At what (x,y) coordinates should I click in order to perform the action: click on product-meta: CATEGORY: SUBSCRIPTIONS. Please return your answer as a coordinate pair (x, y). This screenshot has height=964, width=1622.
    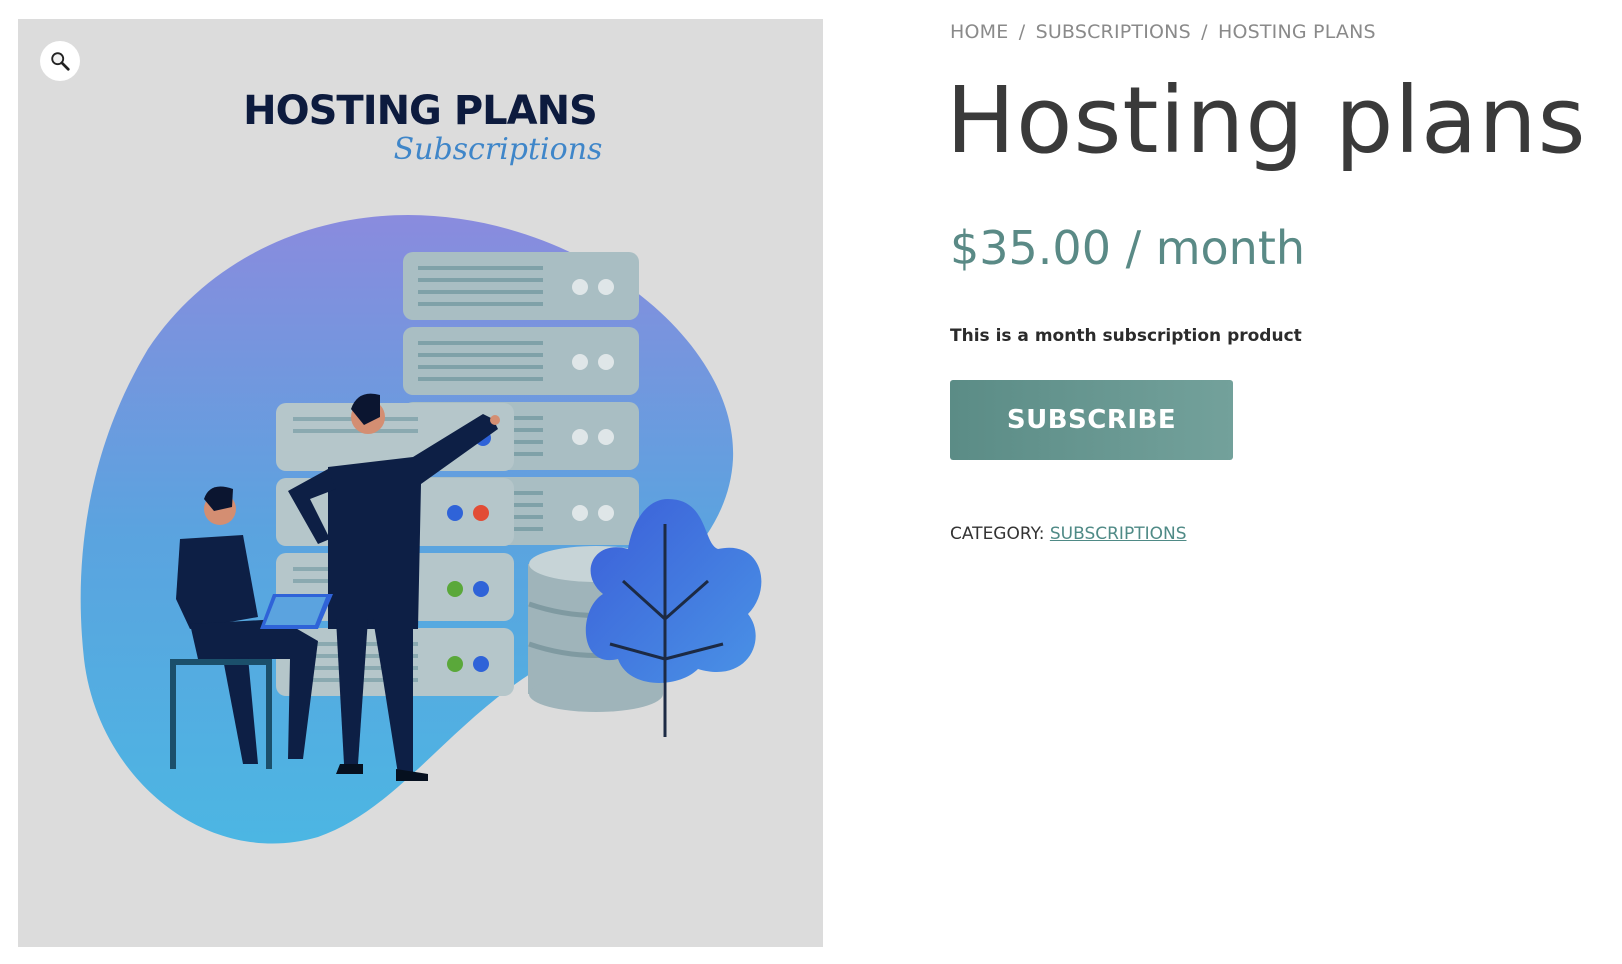
    Looking at the image, I should click on (1068, 534).